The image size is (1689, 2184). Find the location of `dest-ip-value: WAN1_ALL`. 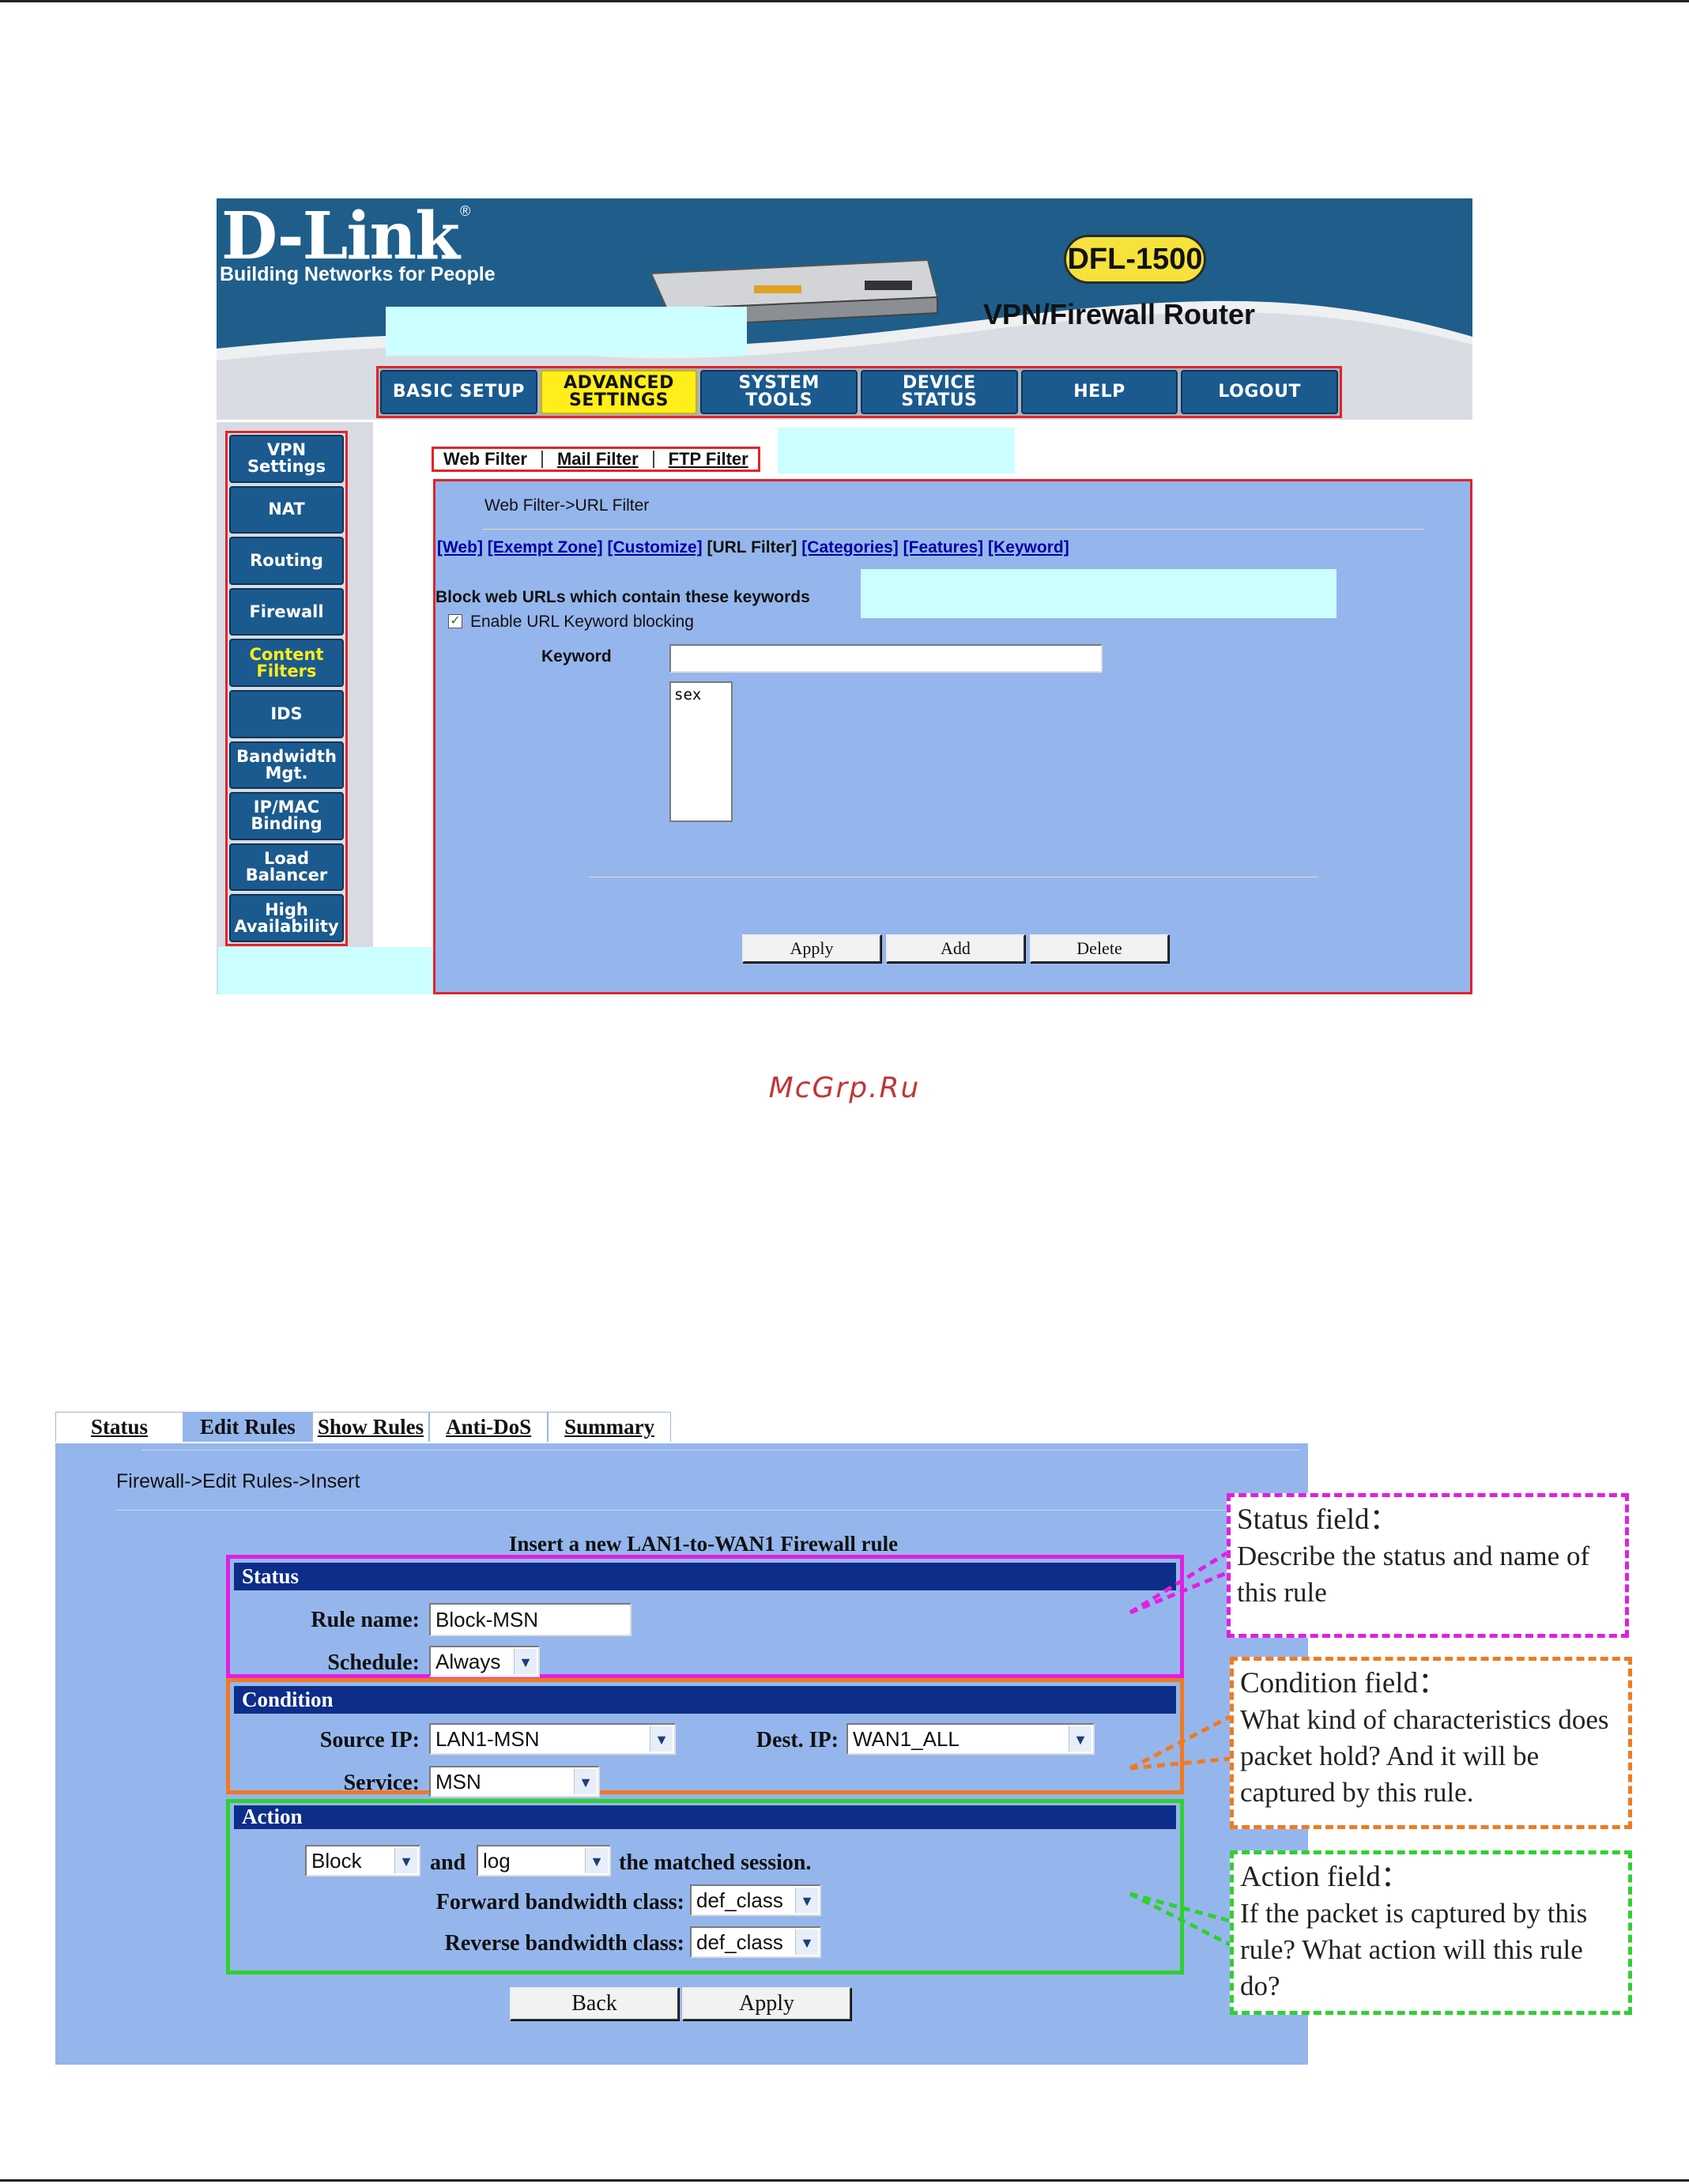

dest-ip-value: WAN1_ALL is located at coordinates (906, 1739).